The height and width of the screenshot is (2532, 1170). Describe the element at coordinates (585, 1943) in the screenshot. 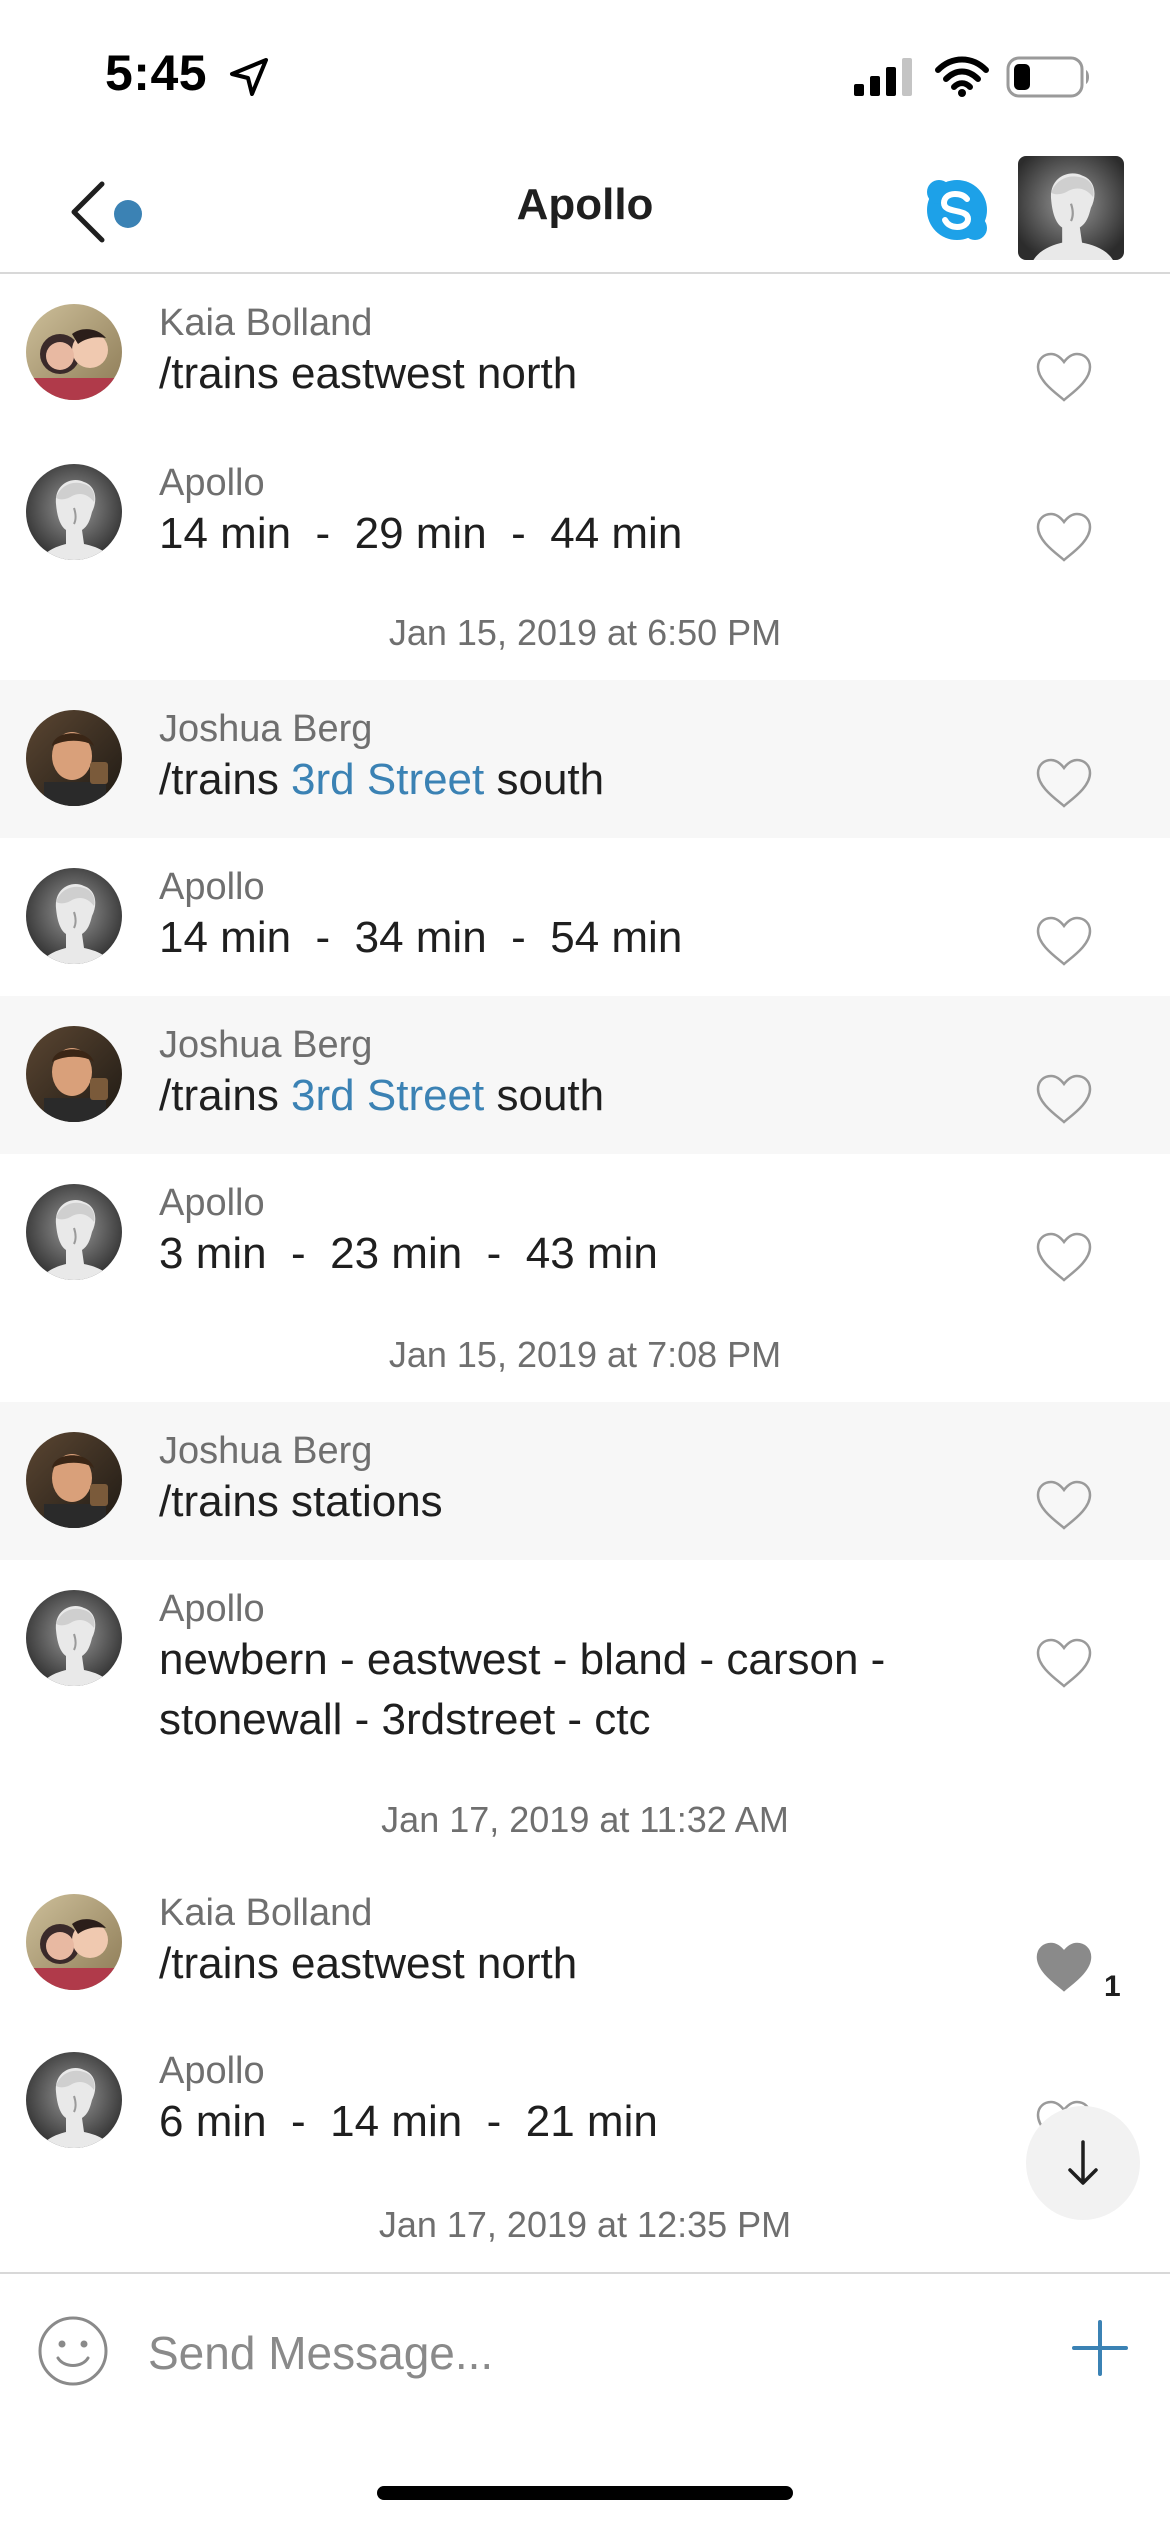

I see `message-row: Kaia Bolland /trains eastwest north 1` at that location.